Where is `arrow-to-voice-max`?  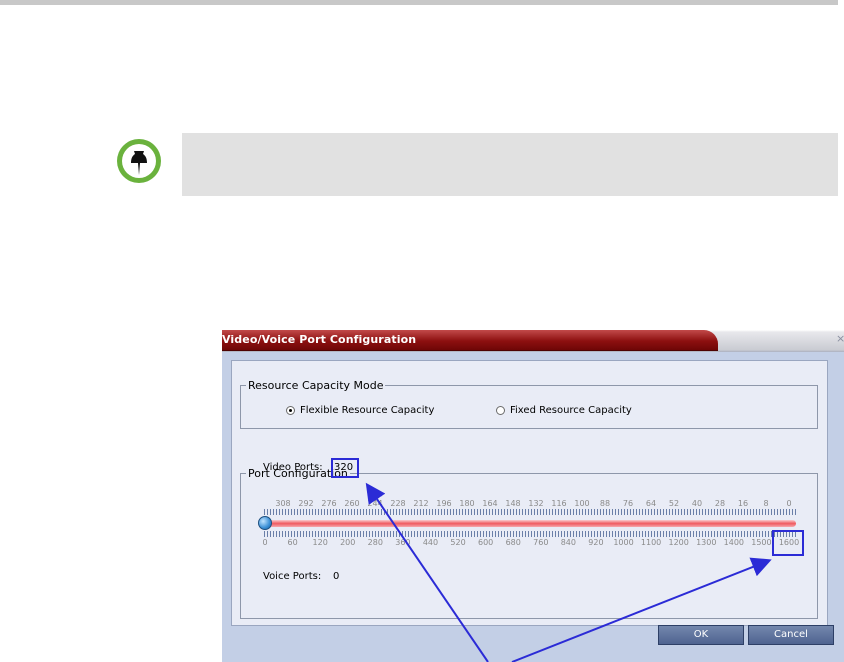 arrow-to-voice-max is located at coordinates (641, 609).